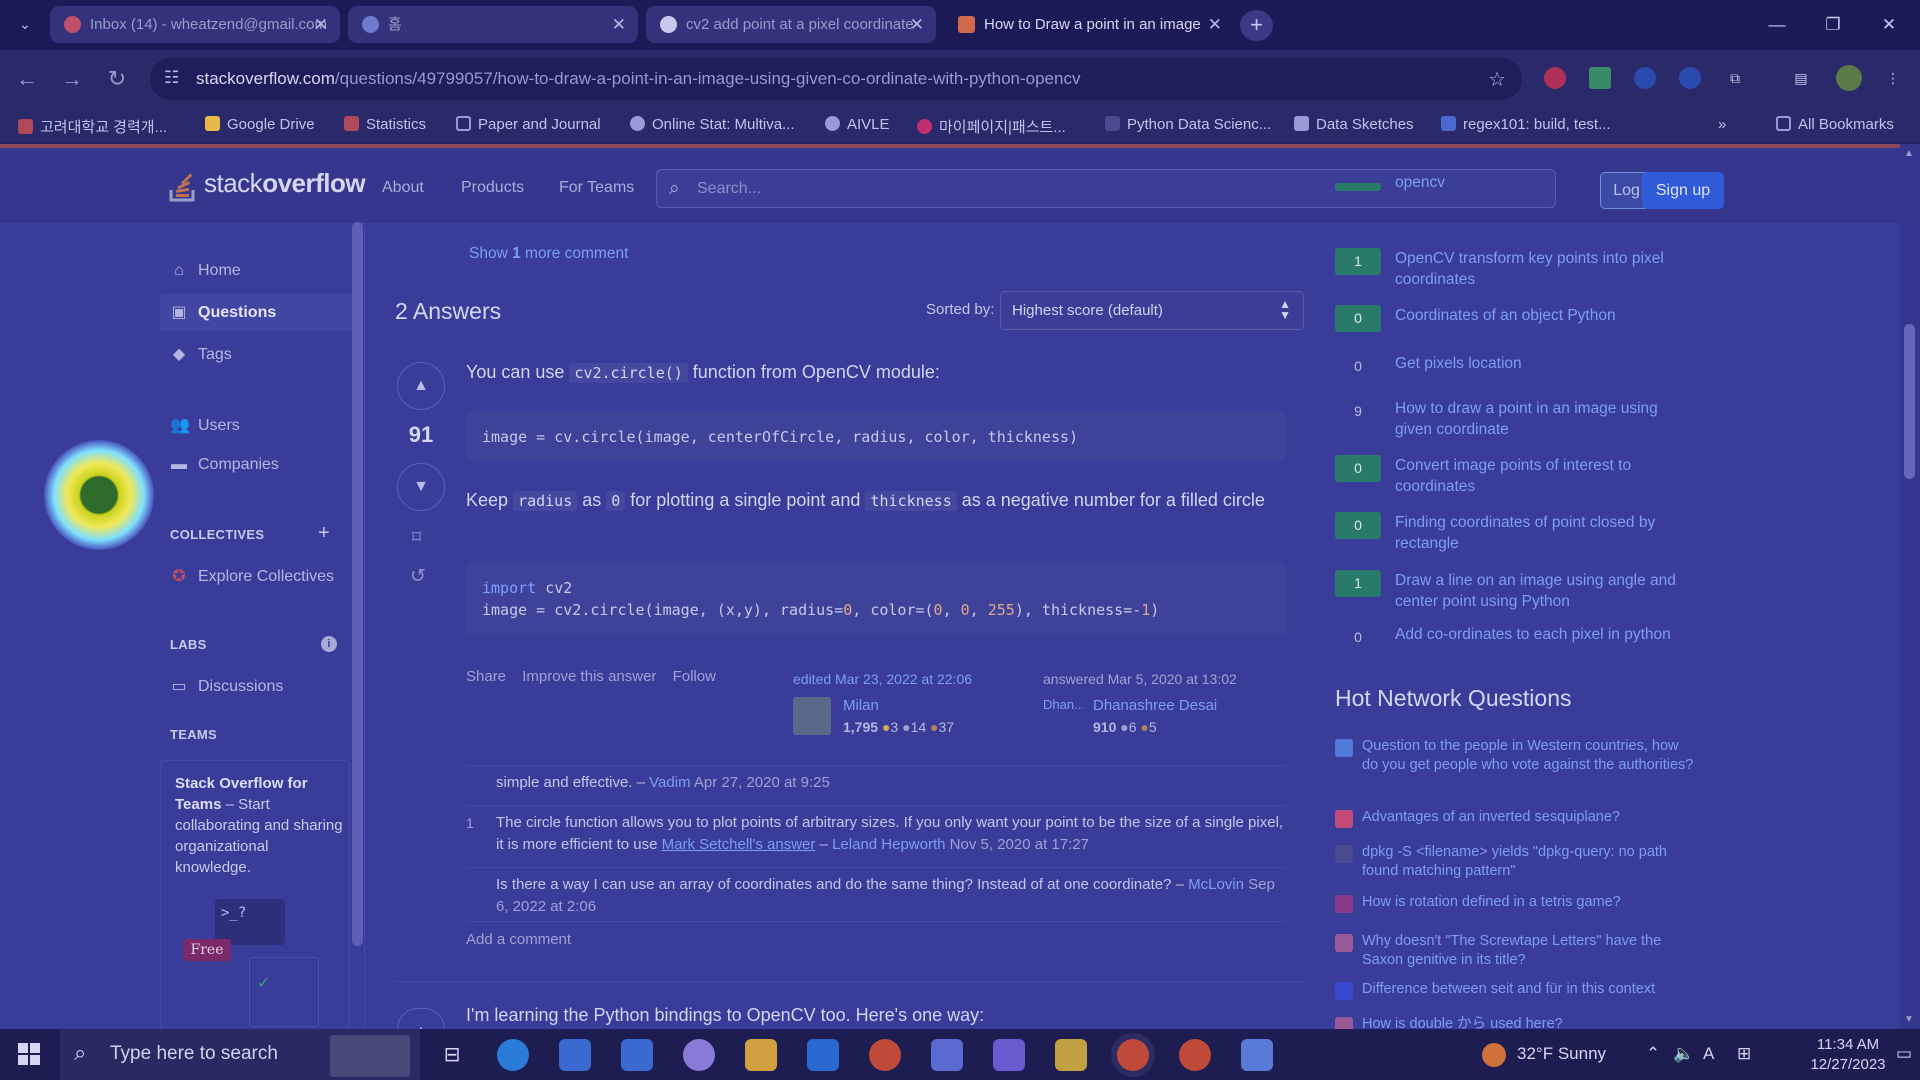 The height and width of the screenshot is (1080, 1920). Describe the element at coordinates (1777, 25) in the screenshot. I see `minimize-icon: —` at that location.